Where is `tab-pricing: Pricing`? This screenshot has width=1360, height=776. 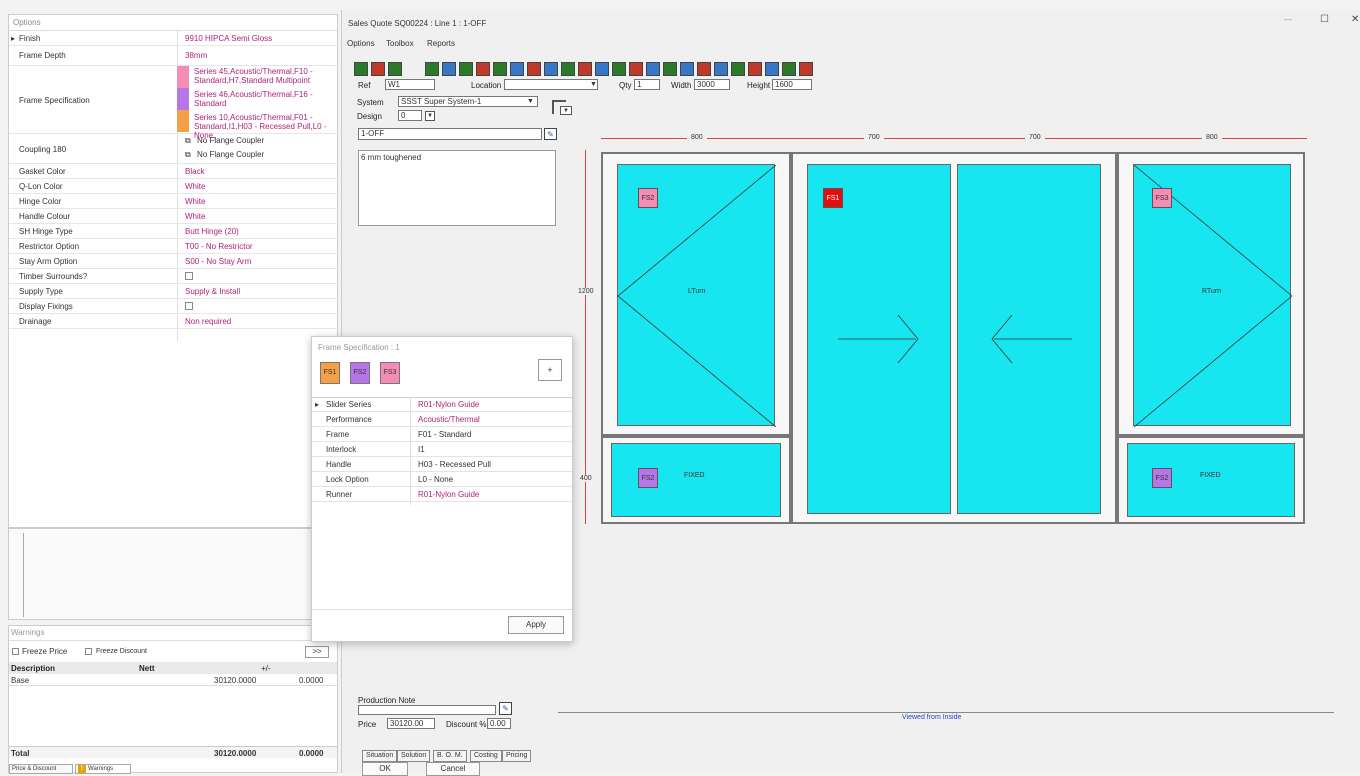 tab-pricing: Pricing is located at coordinates (517, 756).